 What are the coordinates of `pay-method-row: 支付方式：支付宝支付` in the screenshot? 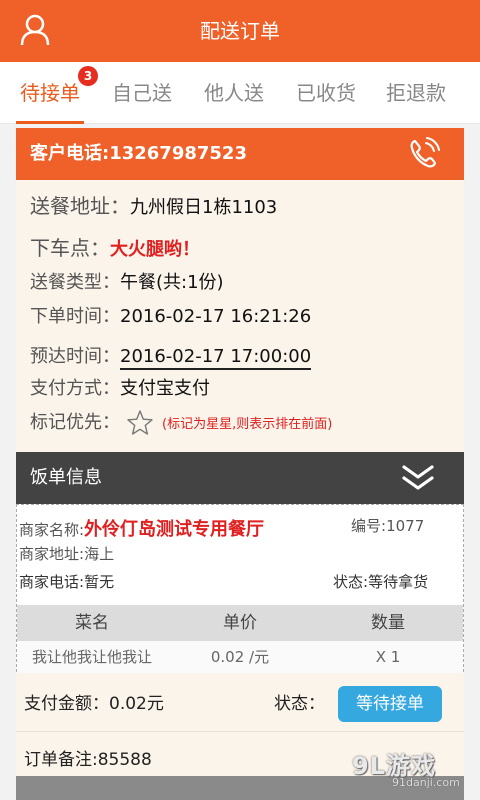 It's located at (120, 387).